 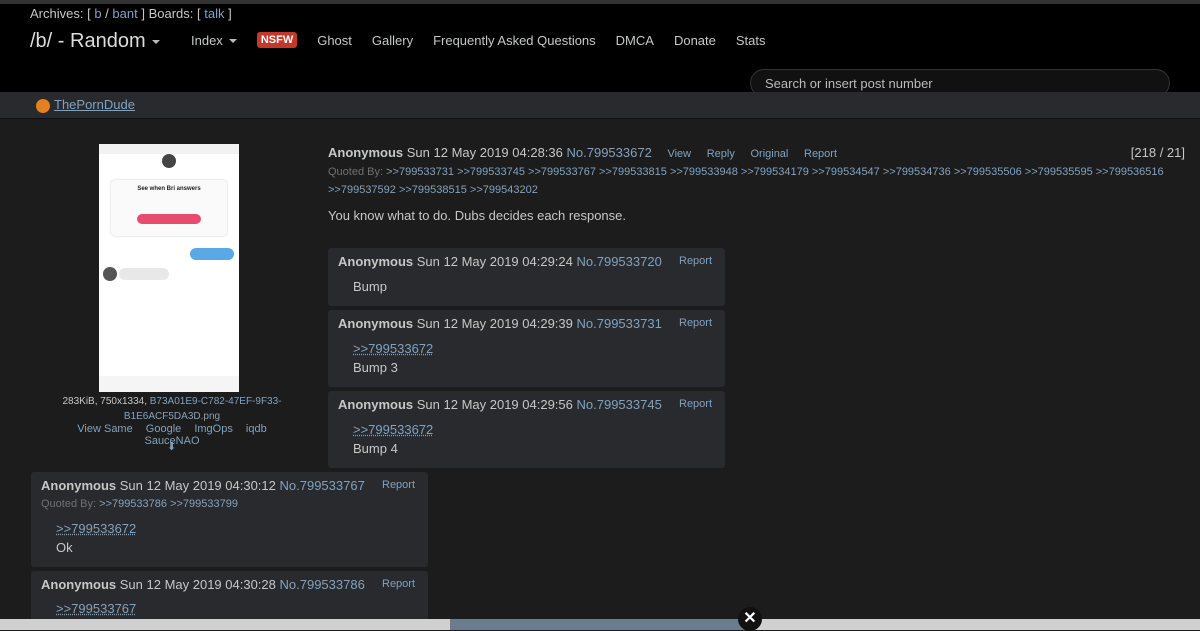 I want to click on board-link-talk: talk, so click(x=214, y=13).